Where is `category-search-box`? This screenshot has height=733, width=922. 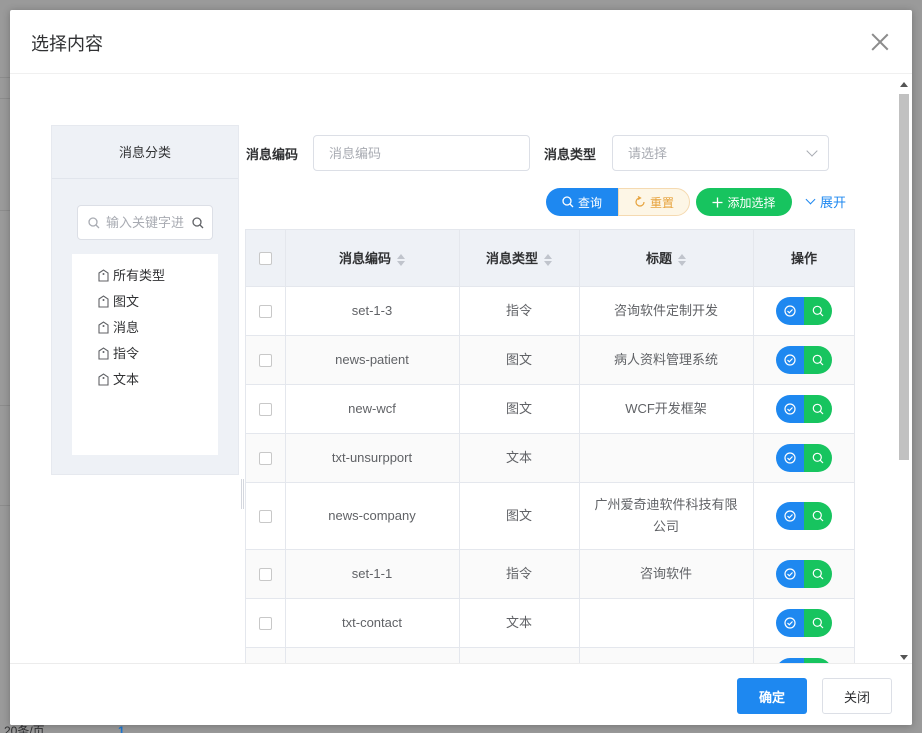
category-search-box is located at coordinates (145, 222).